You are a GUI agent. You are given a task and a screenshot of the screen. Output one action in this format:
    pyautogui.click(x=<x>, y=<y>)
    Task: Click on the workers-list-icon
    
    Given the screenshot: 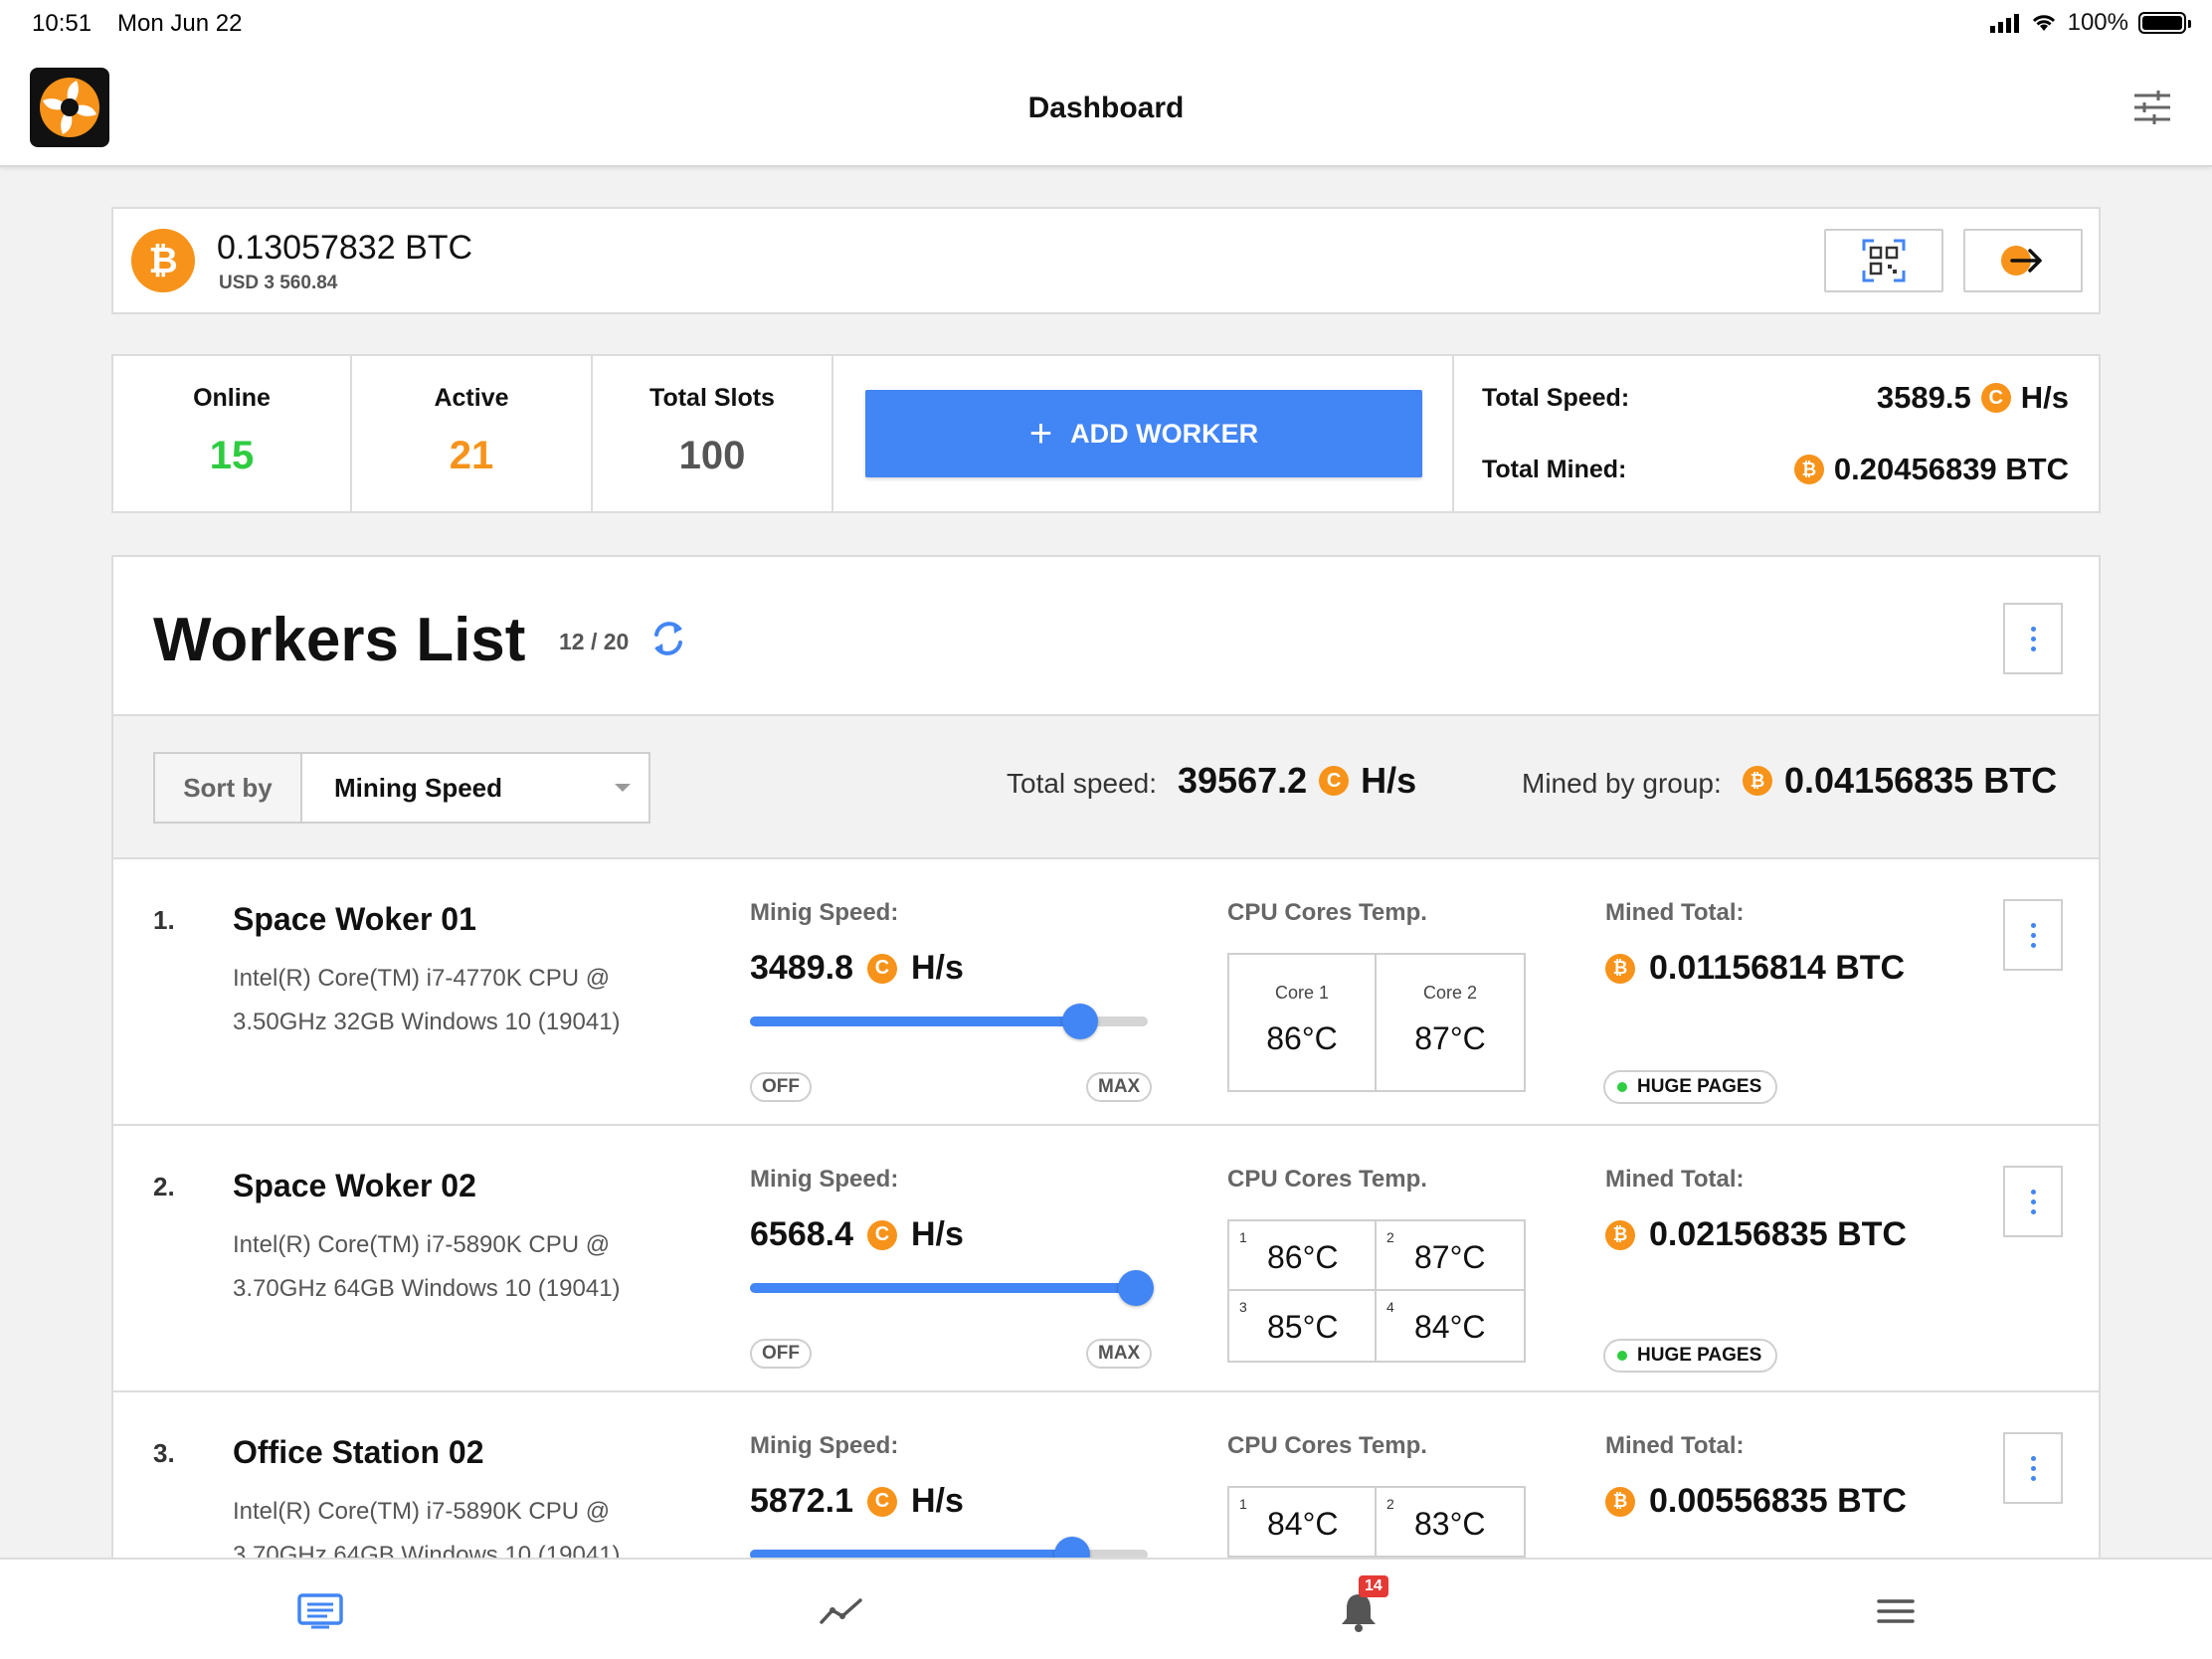 What is the action you would take?
    pyautogui.click(x=320, y=1611)
    